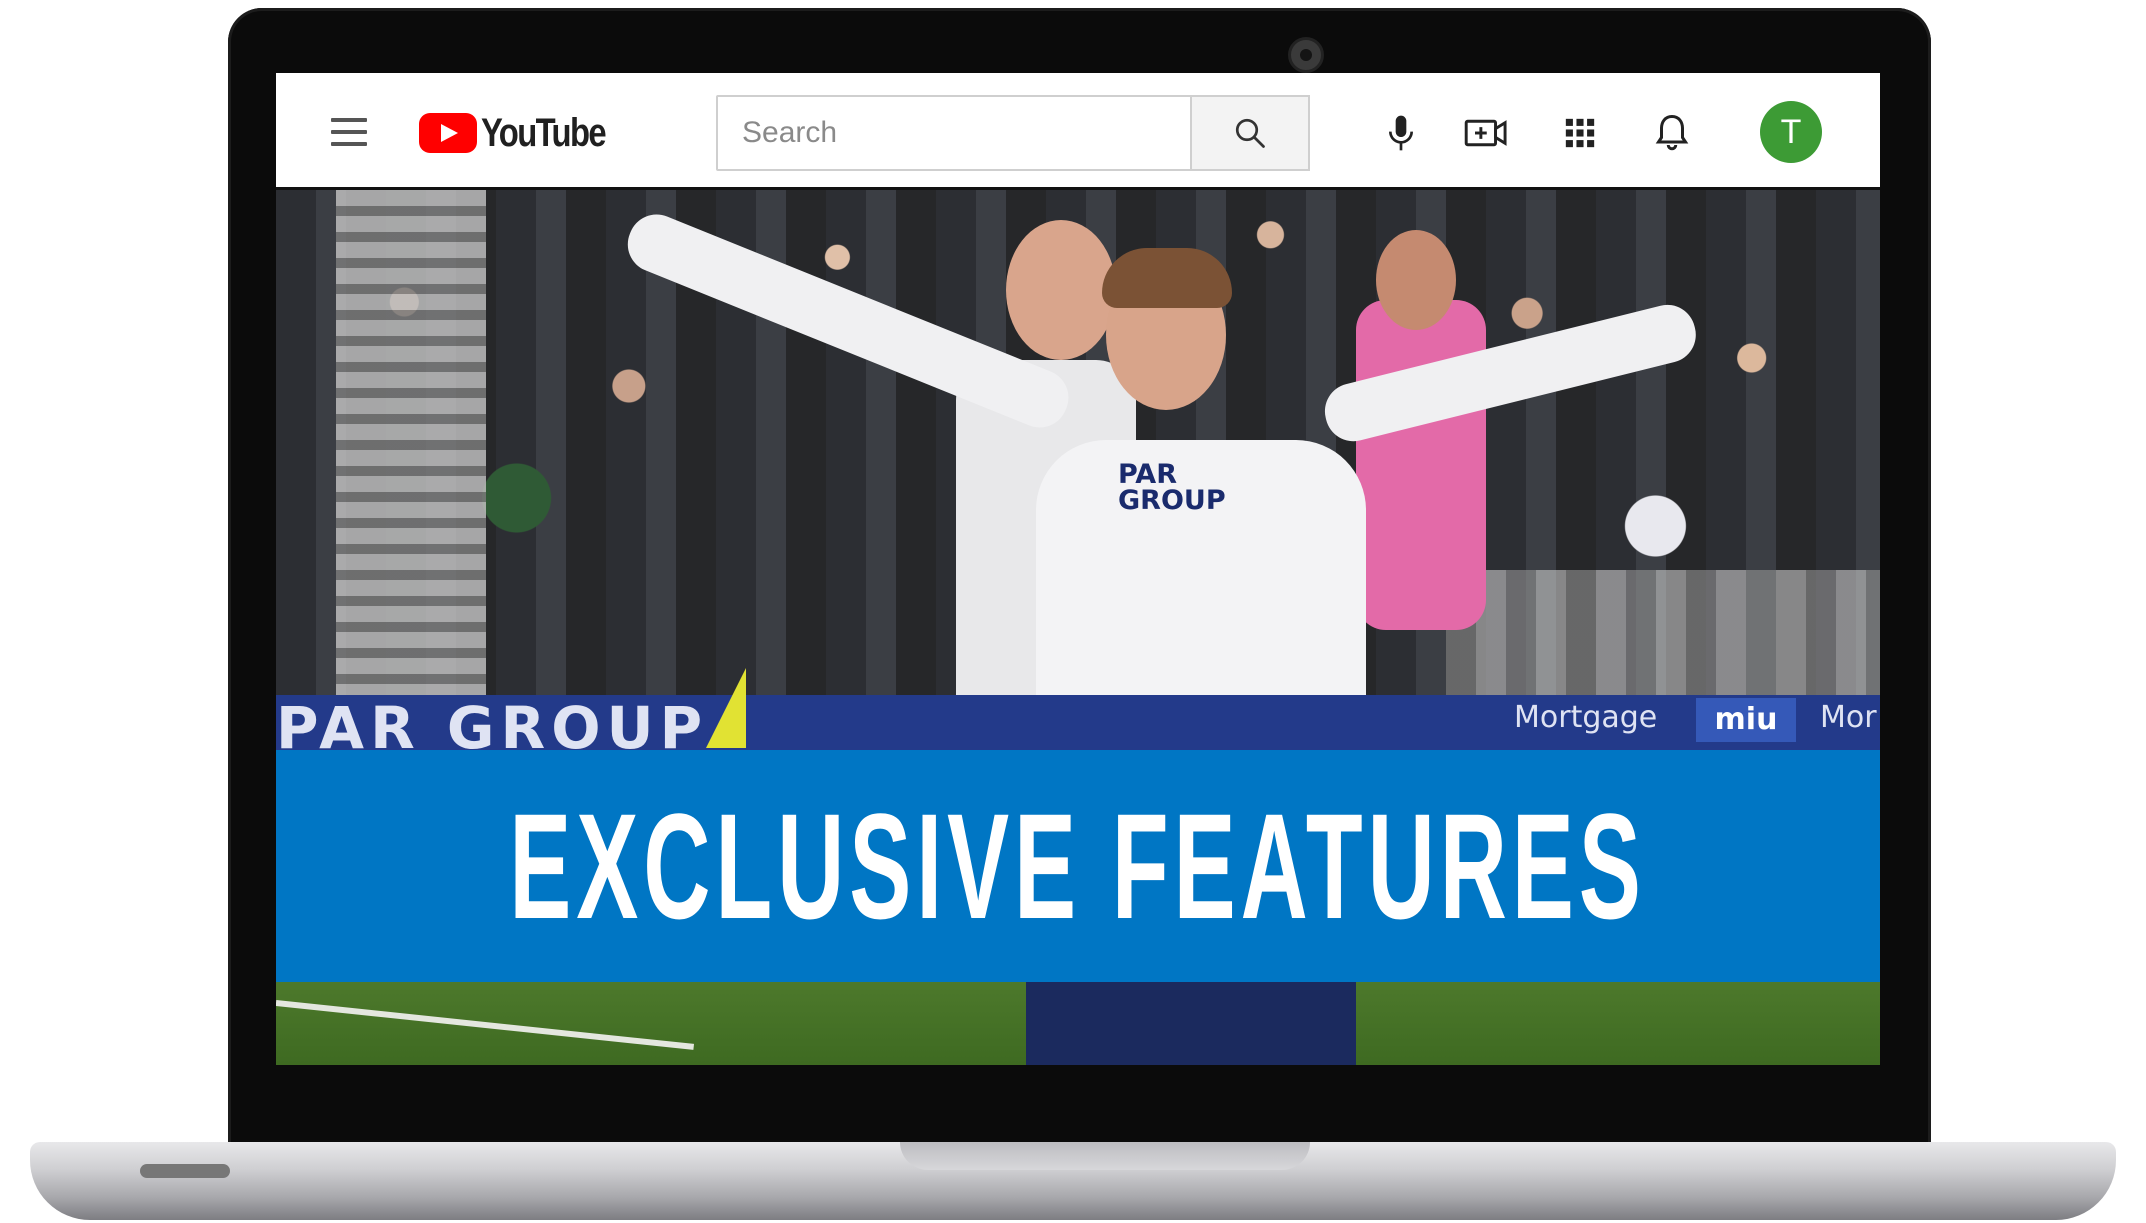  Describe the element at coordinates (1746, 720) in the screenshot. I see `ad-board-text-miu: miu` at that location.